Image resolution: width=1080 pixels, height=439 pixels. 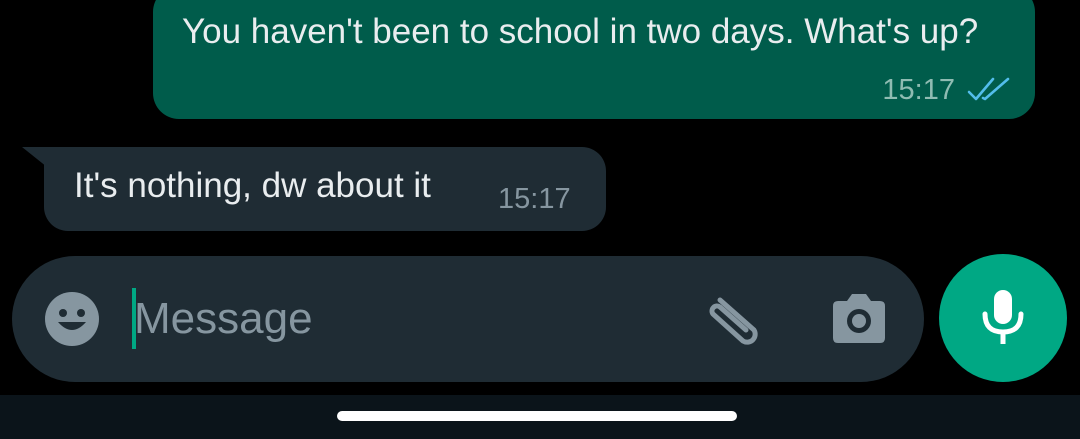 What do you see at coordinates (988, 89) in the screenshot?
I see `double-check-icon` at bounding box center [988, 89].